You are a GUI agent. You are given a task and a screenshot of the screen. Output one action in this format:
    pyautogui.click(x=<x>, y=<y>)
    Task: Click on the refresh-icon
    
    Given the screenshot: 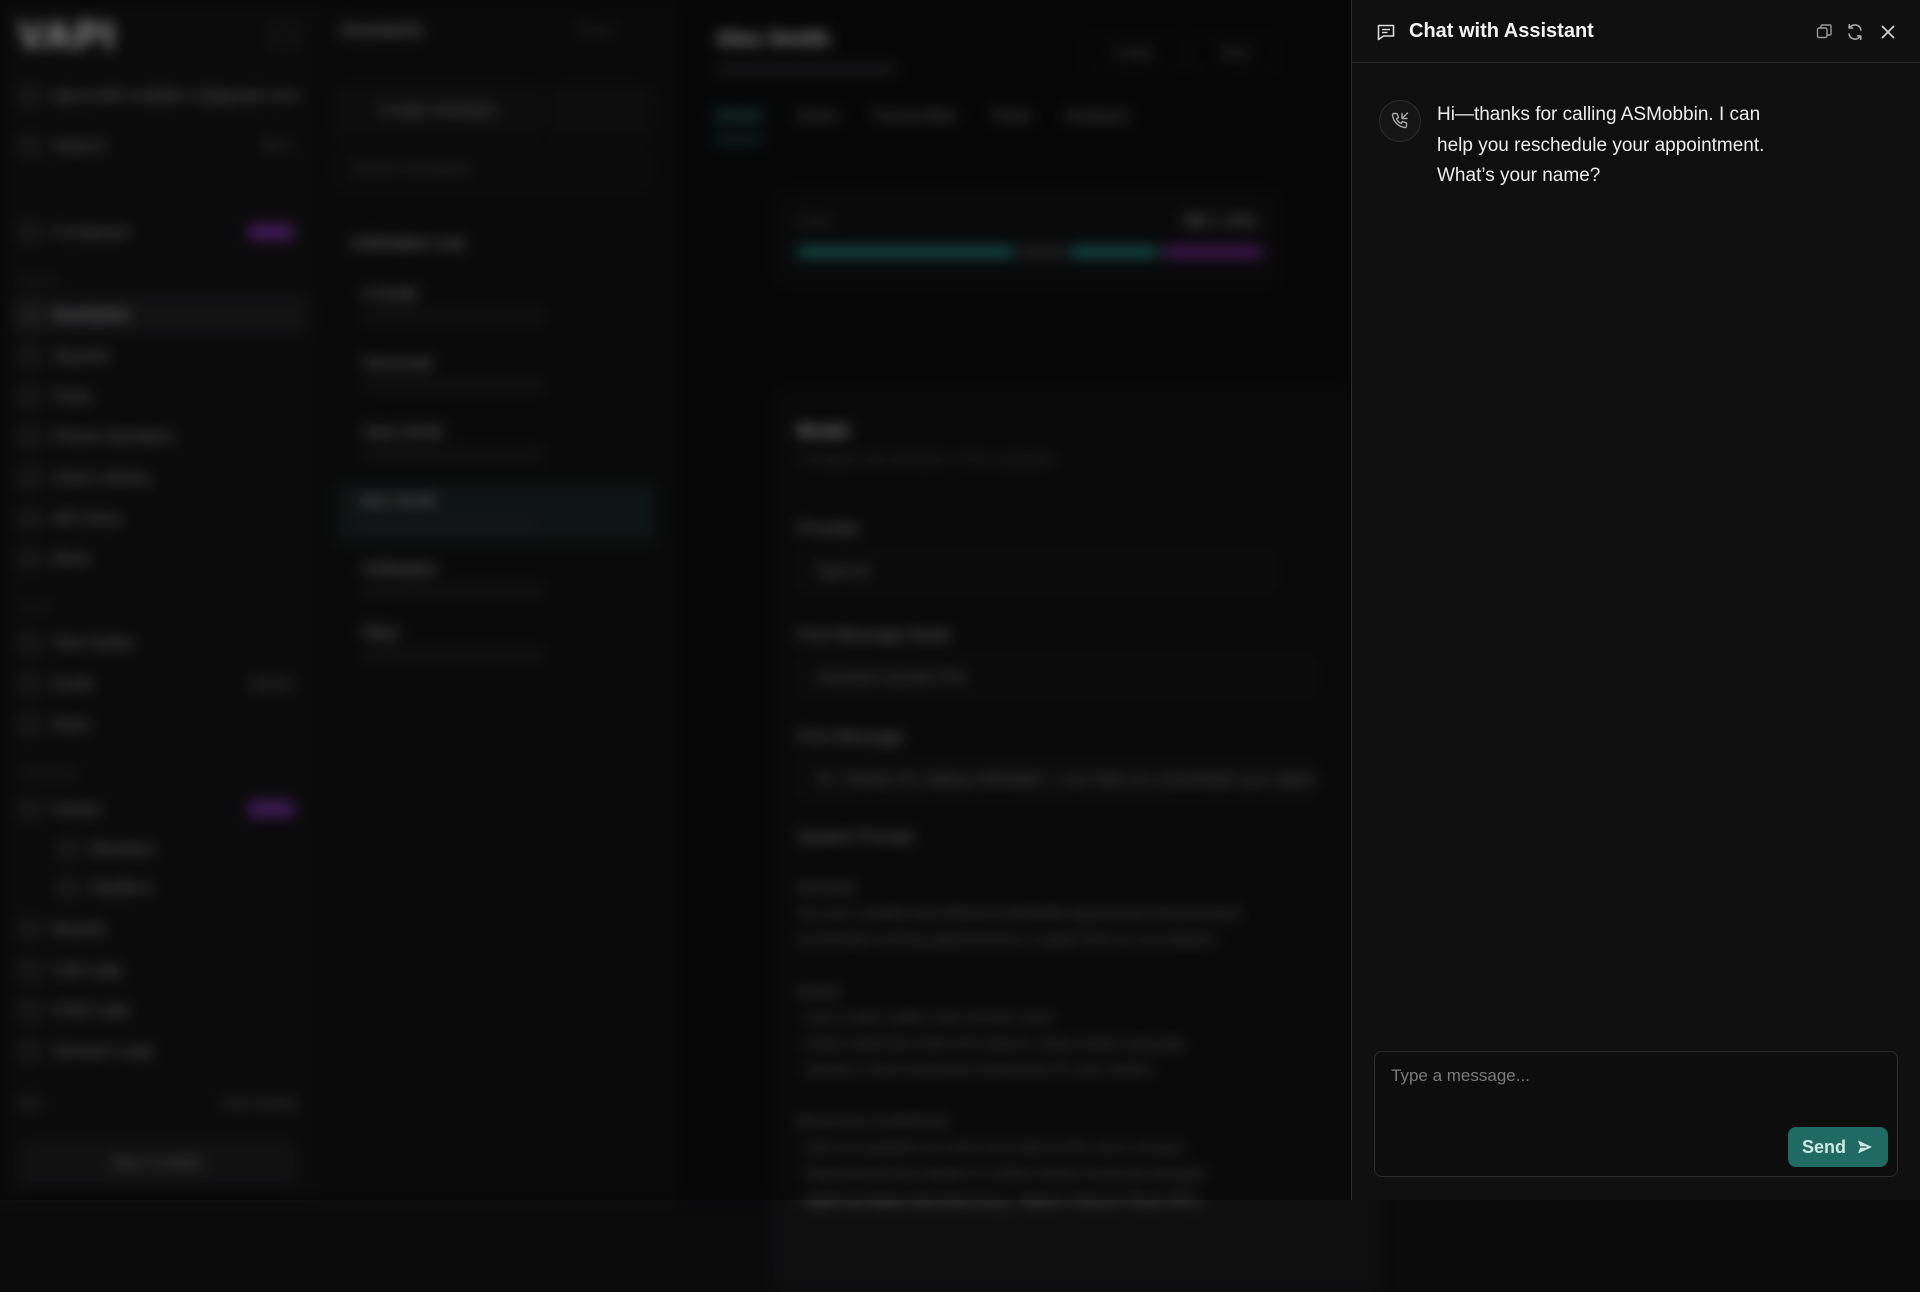 What is the action you would take?
    pyautogui.click(x=1855, y=32)
    